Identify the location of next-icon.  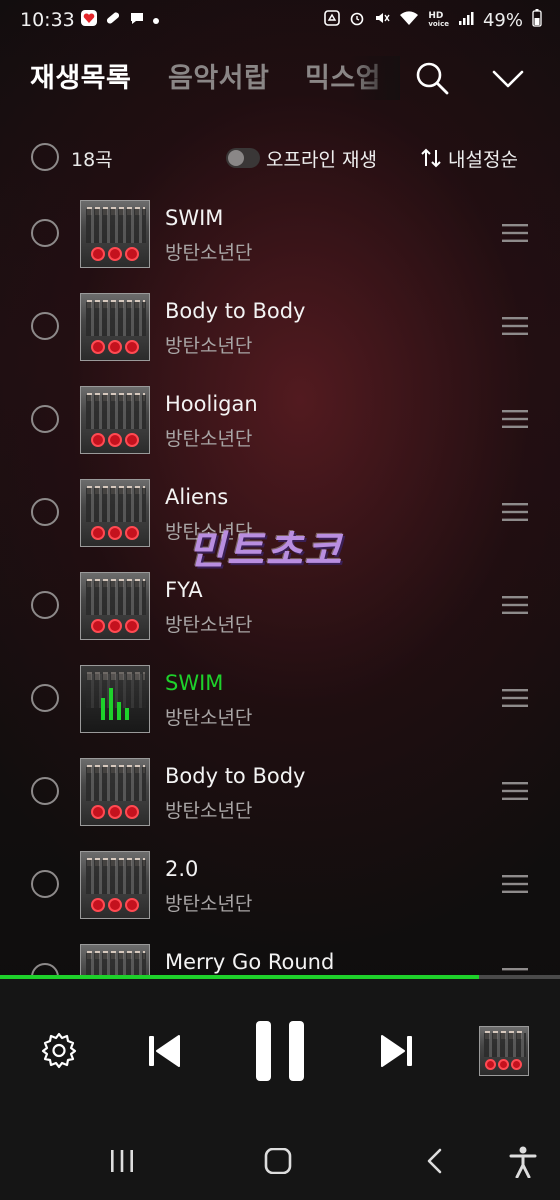
(397, 1051).